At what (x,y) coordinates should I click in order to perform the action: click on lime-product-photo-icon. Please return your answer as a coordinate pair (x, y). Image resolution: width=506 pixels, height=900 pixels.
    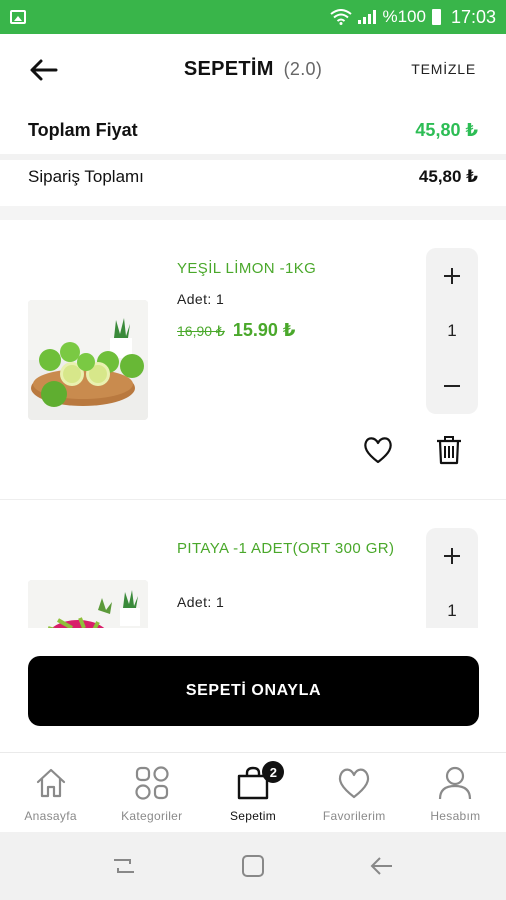
    Looking at the image, I should click on (88, 360).